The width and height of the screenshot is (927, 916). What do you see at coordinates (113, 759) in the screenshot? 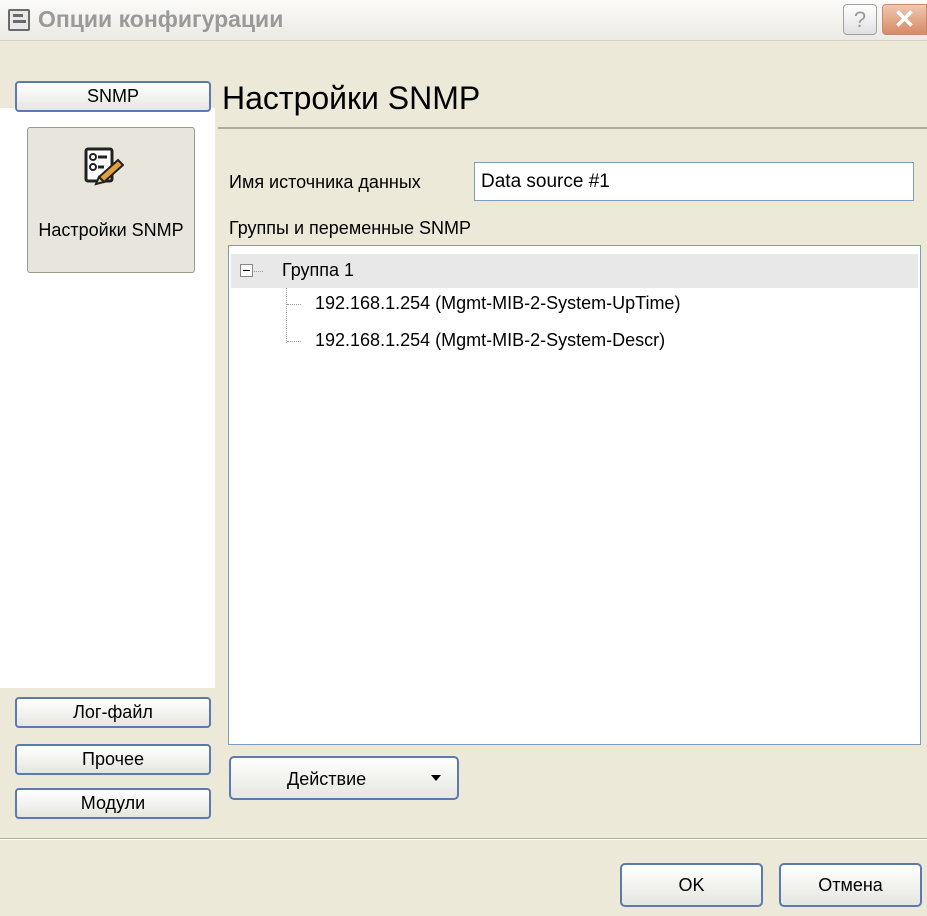
I see `sidebar-tab-other: Прочее` at bounding box center [113, 759].